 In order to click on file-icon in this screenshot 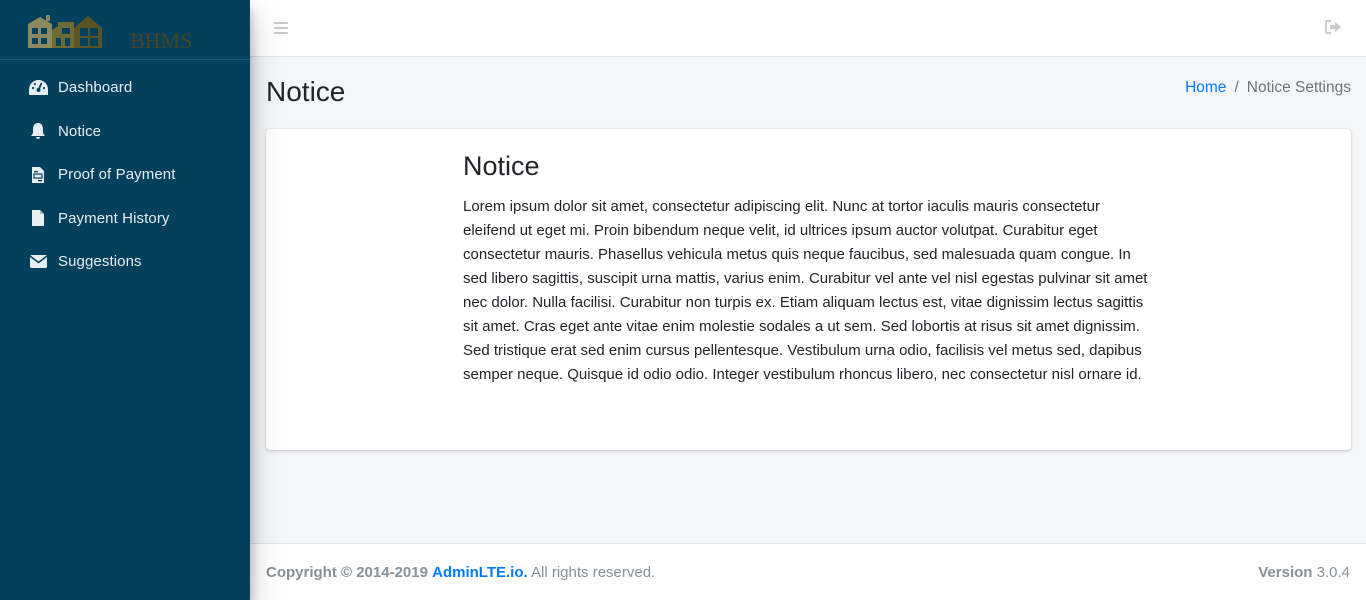, I will do `click(38, 218)`.